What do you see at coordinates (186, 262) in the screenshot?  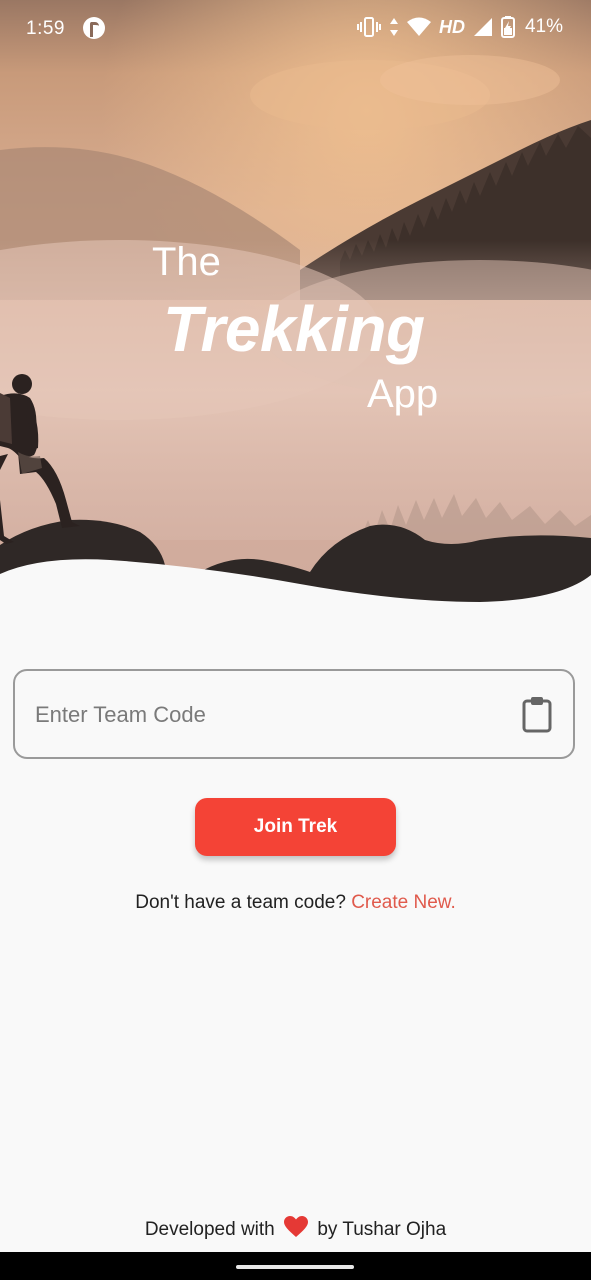 I see `title-the: The` at bounding box center [186, 262].